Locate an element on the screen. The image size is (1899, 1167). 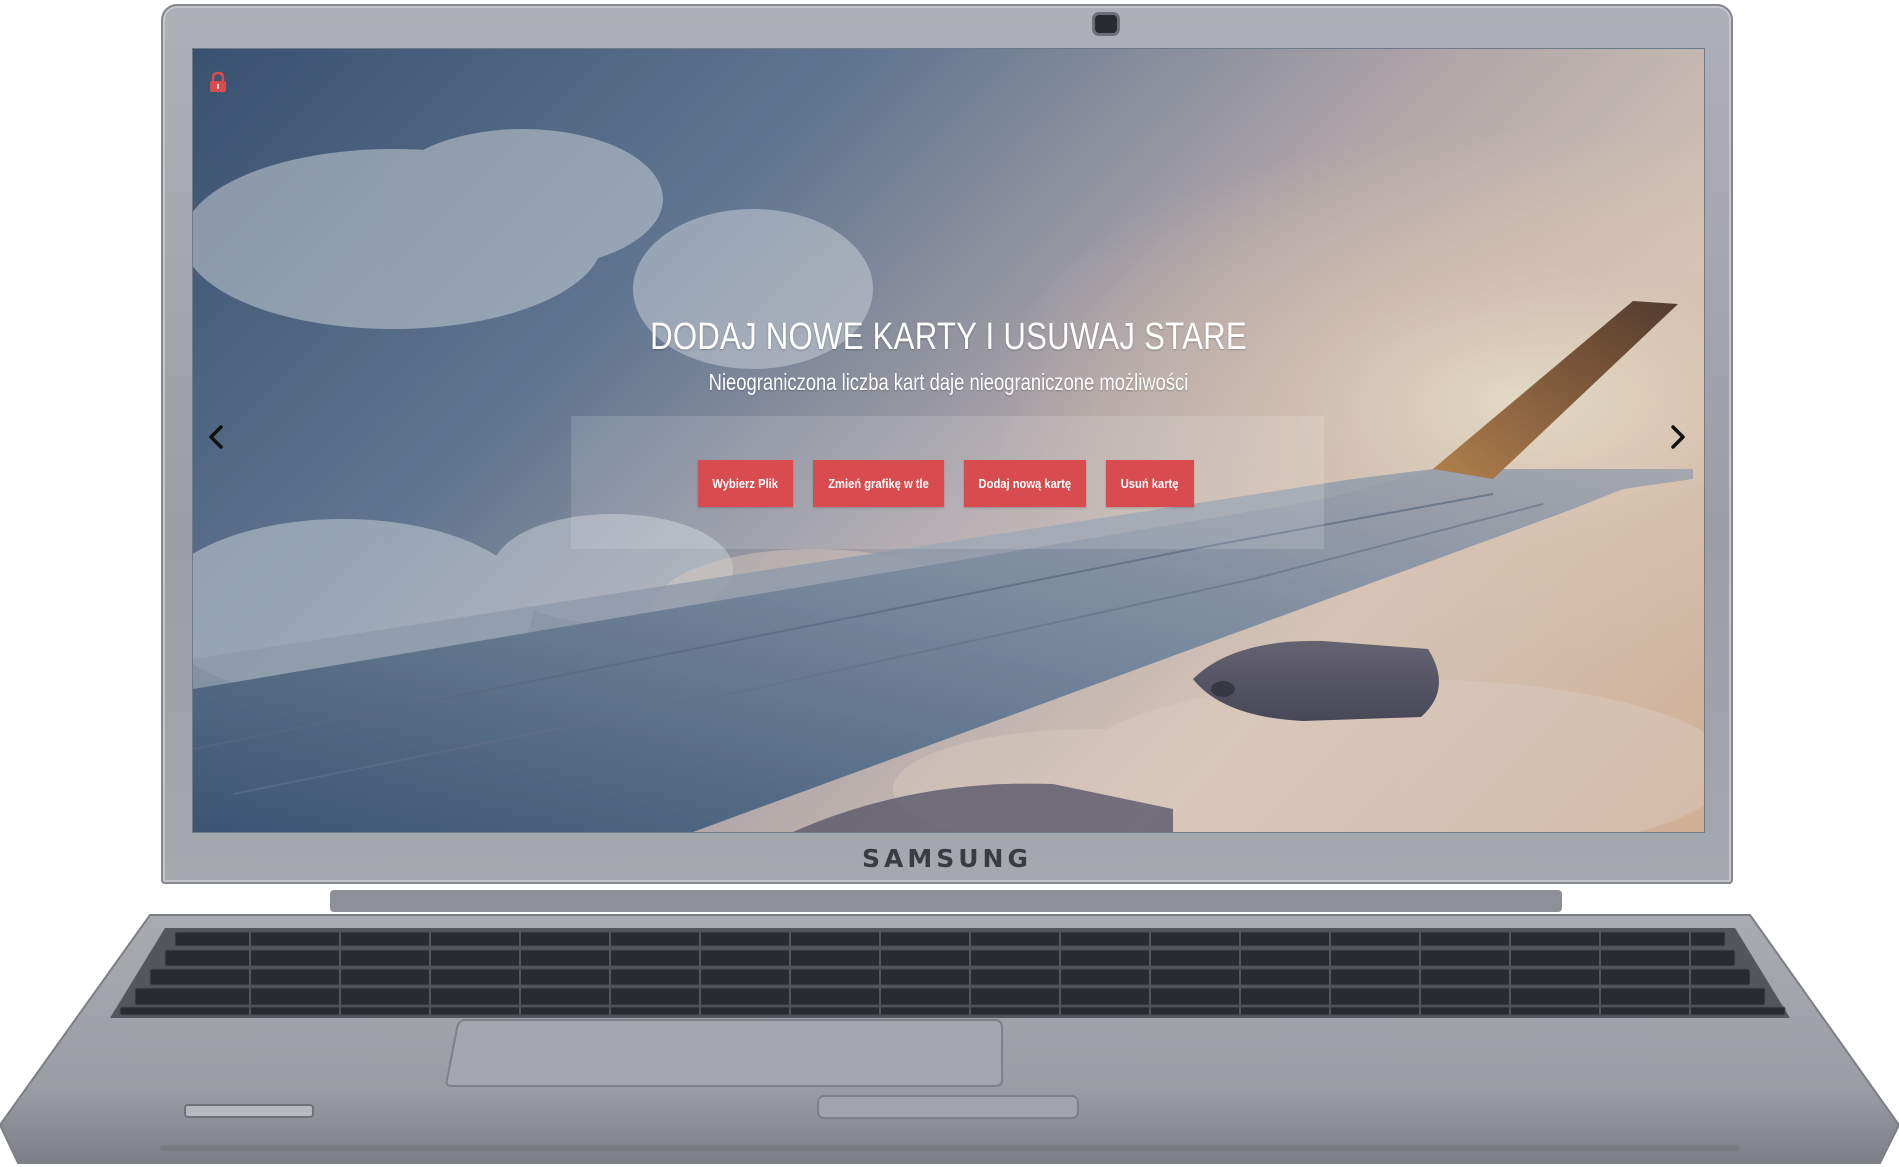
chevron-right-icon is located at coordinates (1678, 437).